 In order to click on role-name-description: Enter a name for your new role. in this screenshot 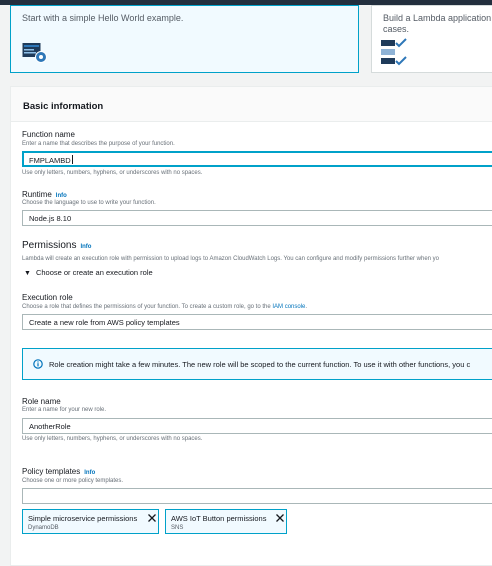, I will do `click(64, 410)`.